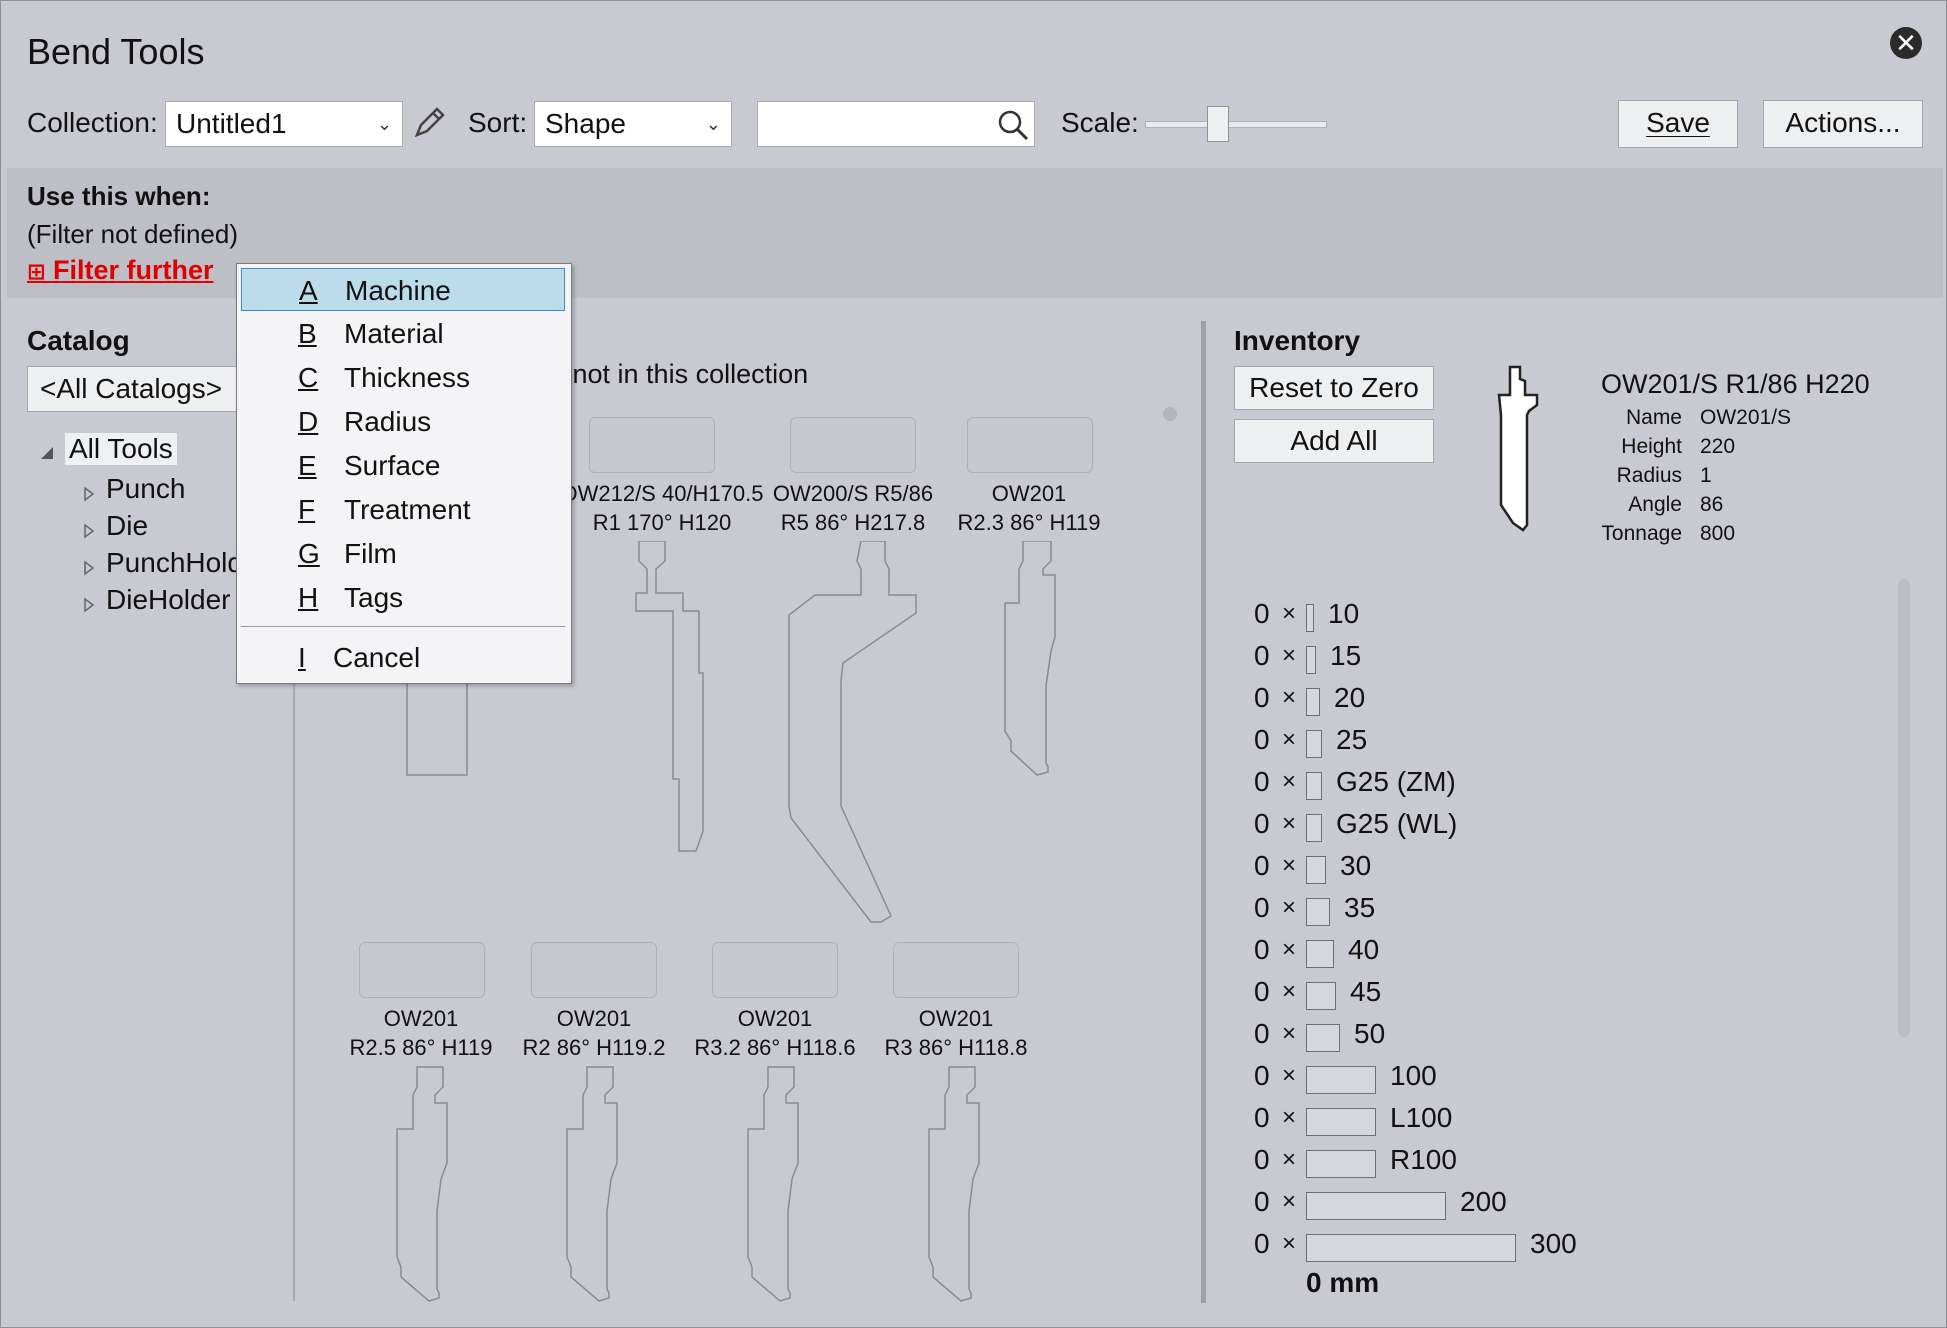 Image resolution: width=1947 pixels, height=1328 pixels. What do you see at coordinates (403, 597) in the screenshot?
I see `menu-item-tags: H Tags` at bounding box center [403, 597].